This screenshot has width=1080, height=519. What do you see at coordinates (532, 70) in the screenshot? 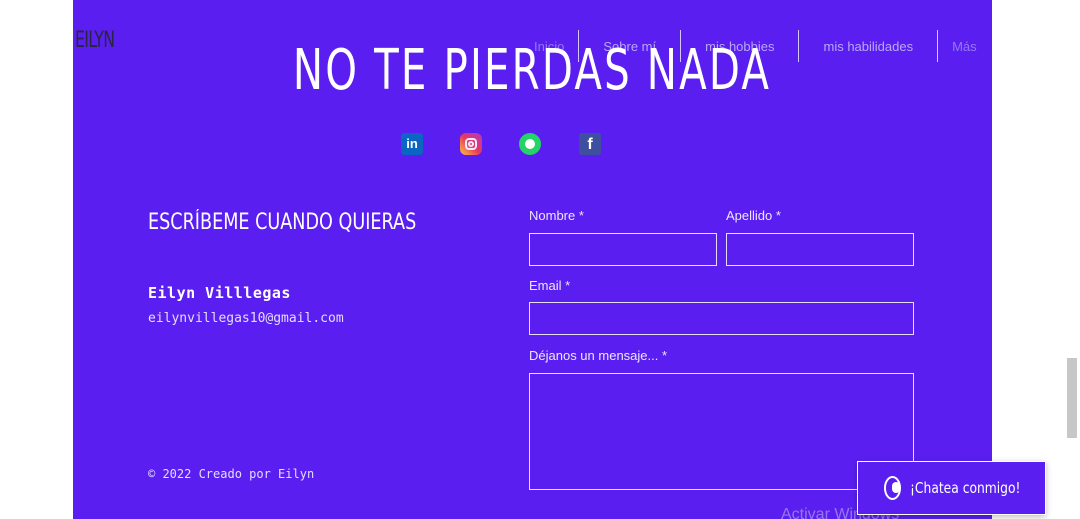
I see `headline: NO TE PIERDAS NADA` at bounding box center [532, 70].